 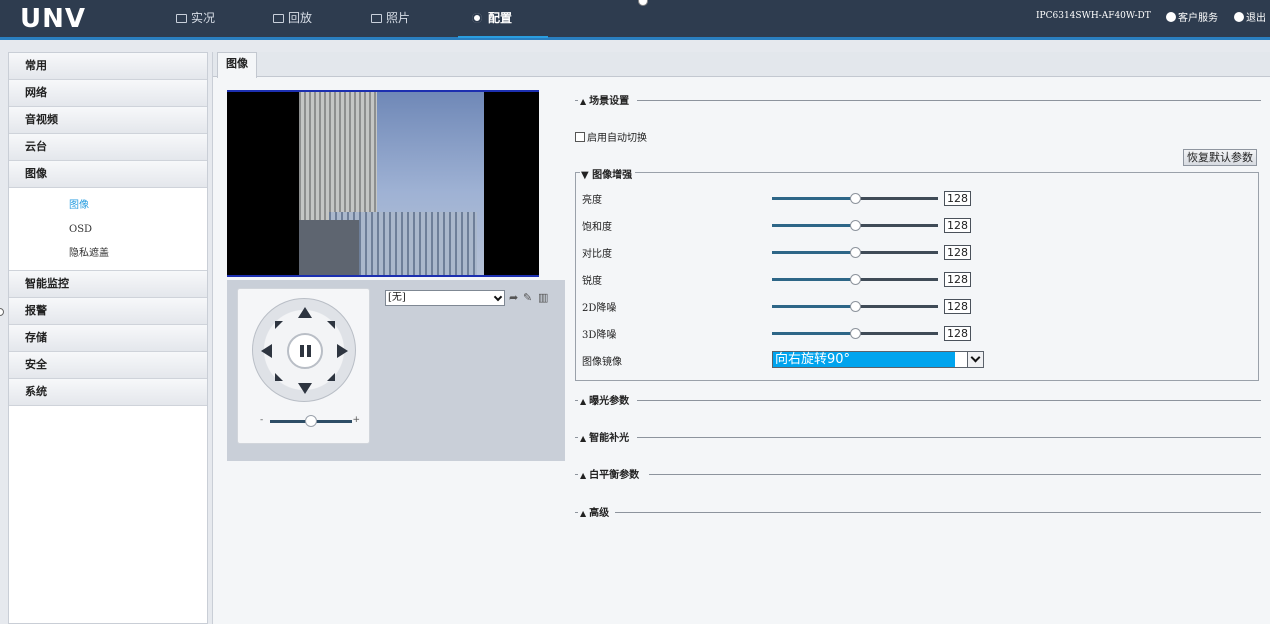 What do you see at coordinates (580, 137) in the screenshot?
I see `auto-switch-checkbox` at bounding box center [580, 137].